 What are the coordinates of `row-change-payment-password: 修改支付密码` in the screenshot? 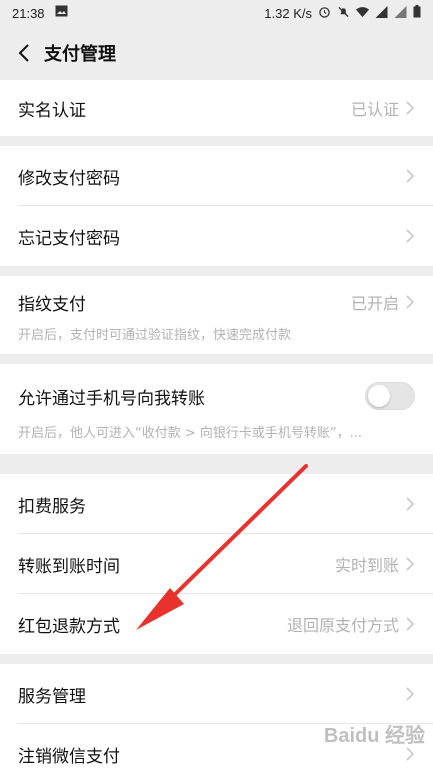 It's located at (216, 176).